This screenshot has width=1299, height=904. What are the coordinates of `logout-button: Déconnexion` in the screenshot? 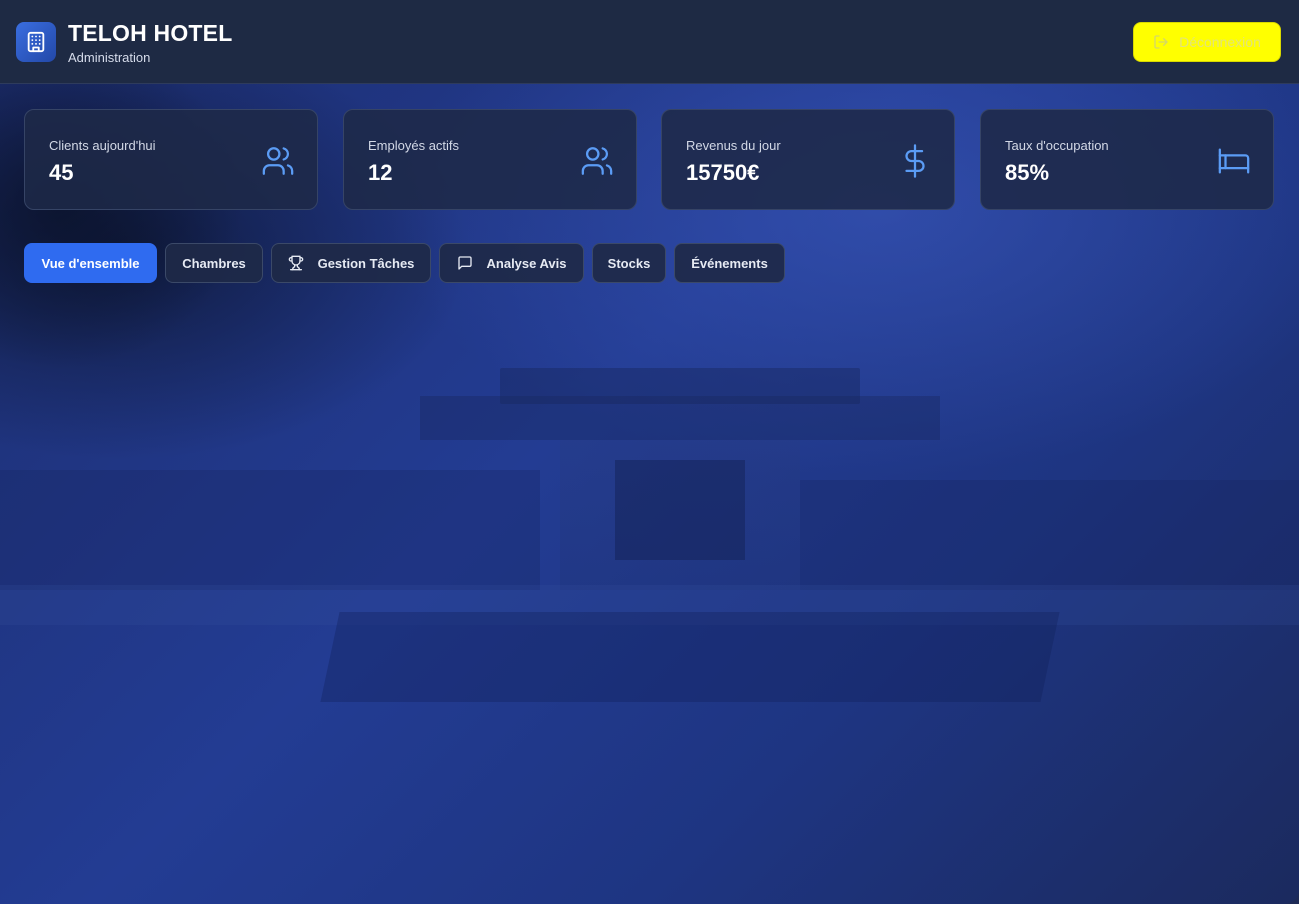 It's located at (1207, 42).